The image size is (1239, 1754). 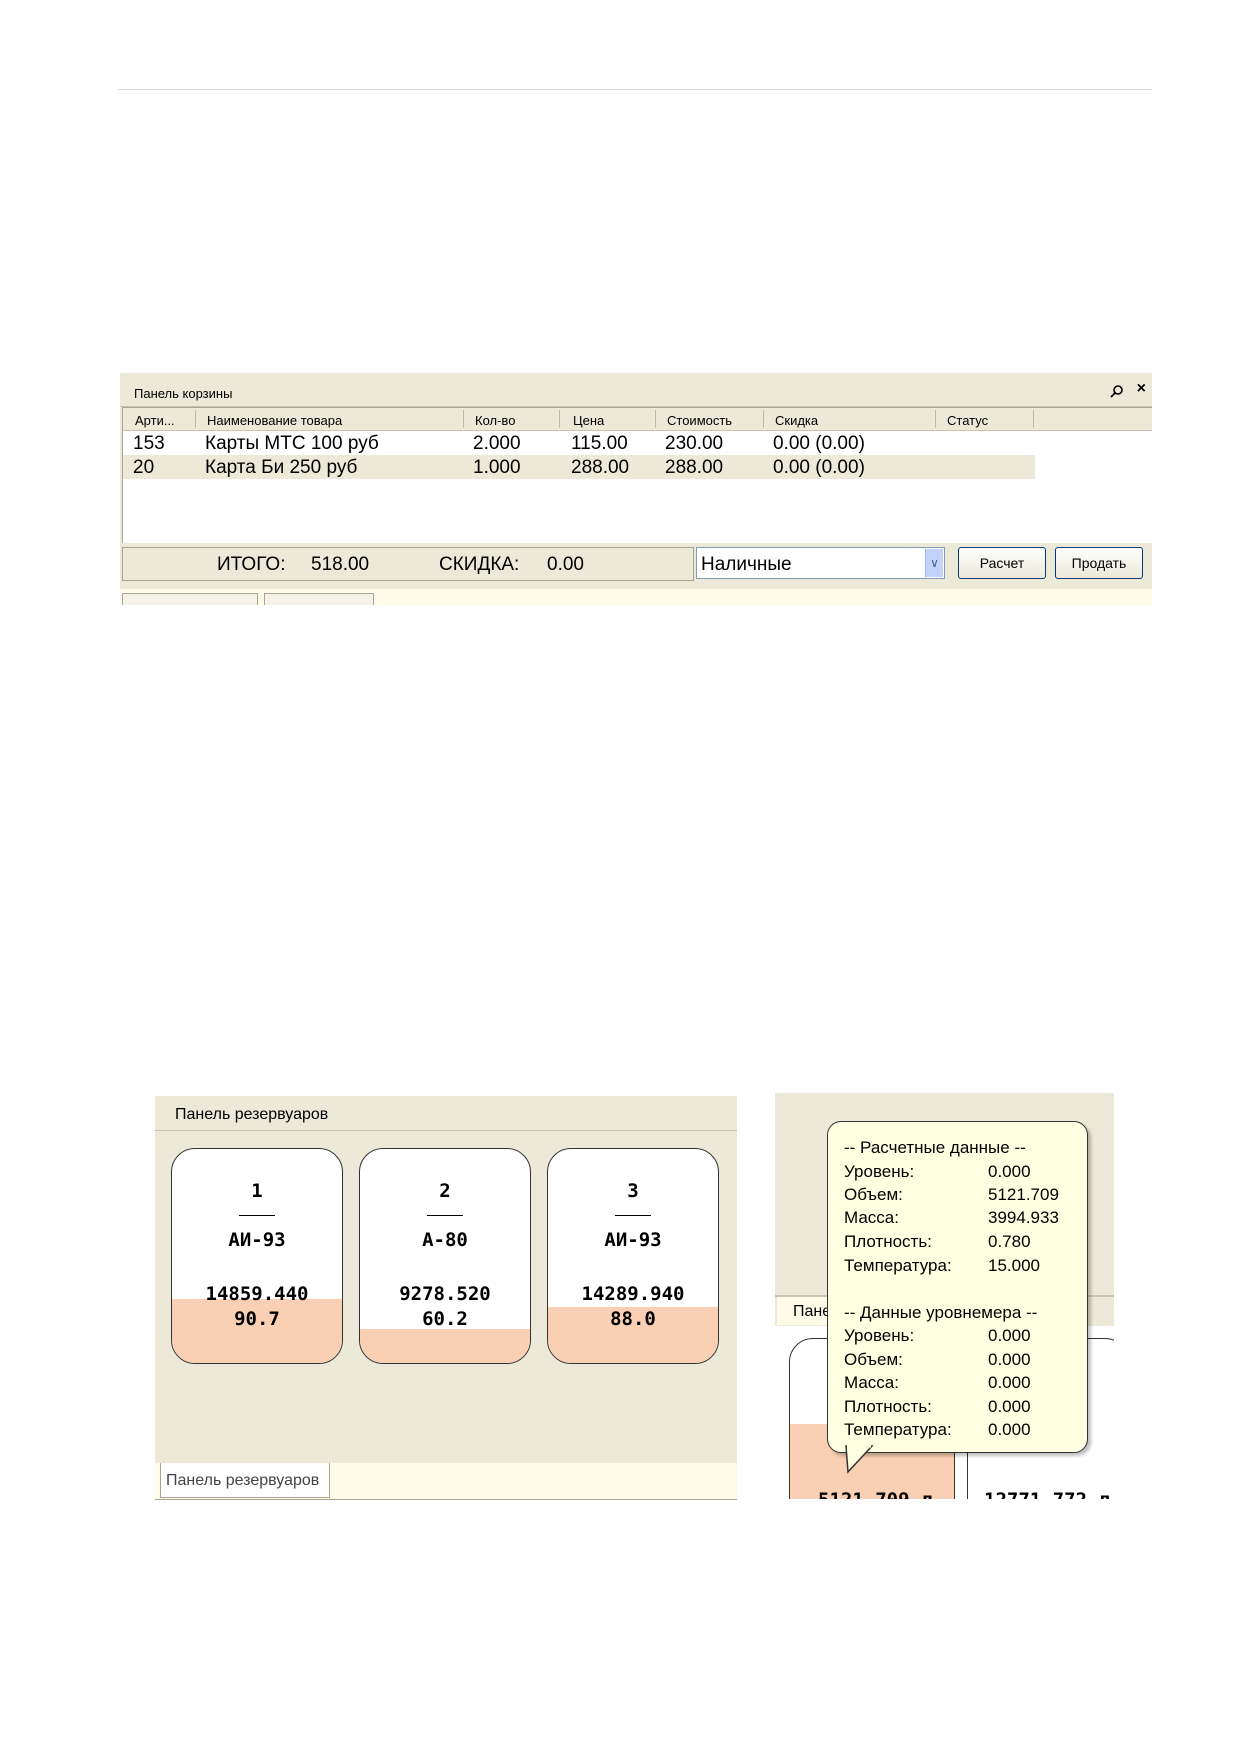 What do you see at coordinates (633, 1191) in the screenshot?
I see `tank-number: 3` at bounding box center [633, 1191].